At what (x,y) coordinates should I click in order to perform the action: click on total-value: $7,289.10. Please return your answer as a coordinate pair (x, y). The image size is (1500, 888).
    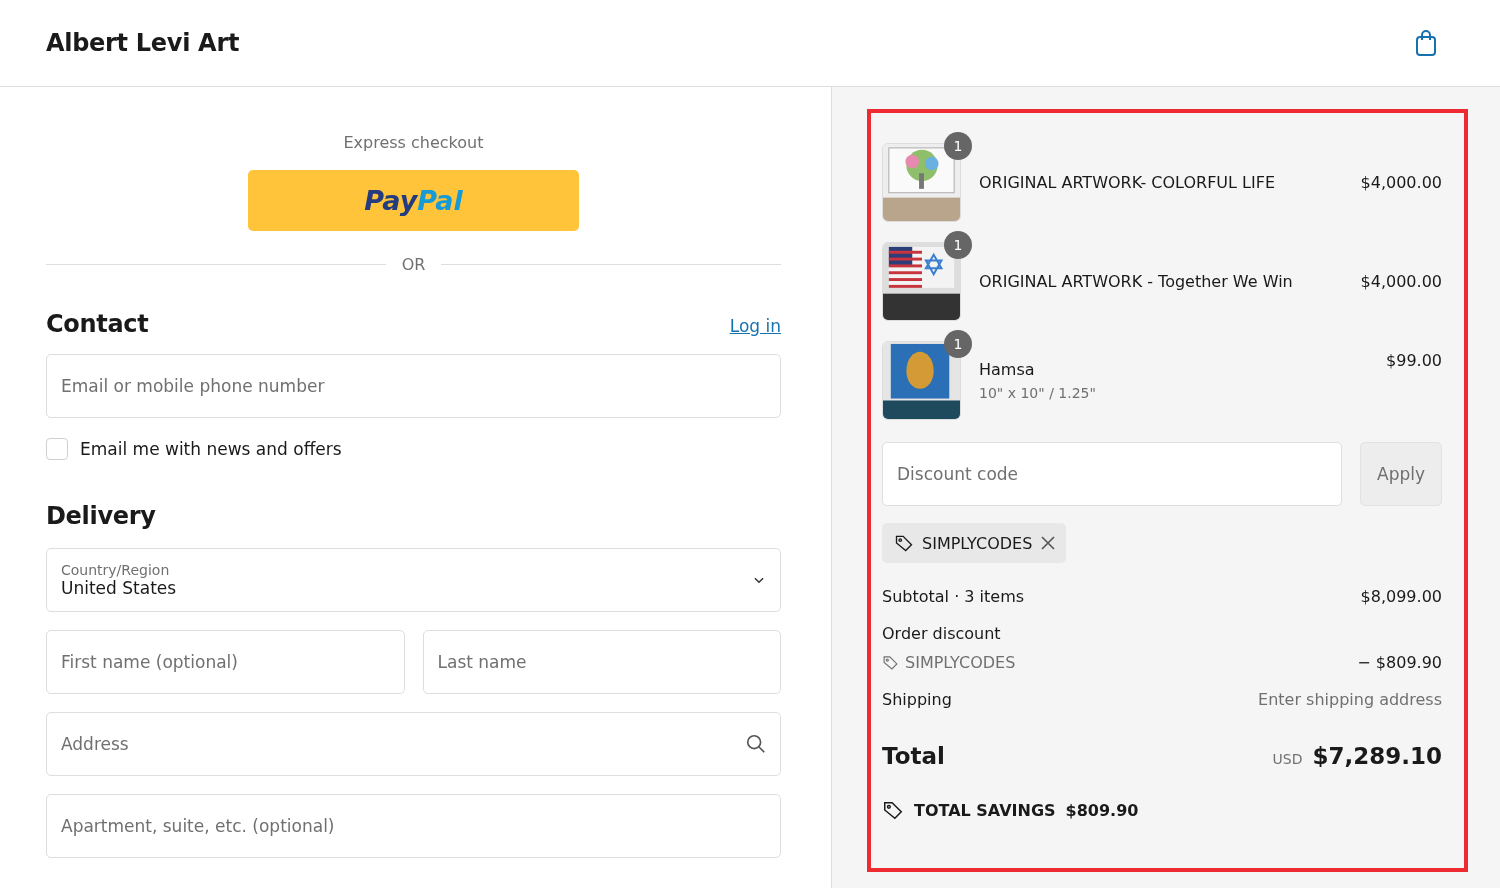
    Looking at the image, I should click on (1377, 756).